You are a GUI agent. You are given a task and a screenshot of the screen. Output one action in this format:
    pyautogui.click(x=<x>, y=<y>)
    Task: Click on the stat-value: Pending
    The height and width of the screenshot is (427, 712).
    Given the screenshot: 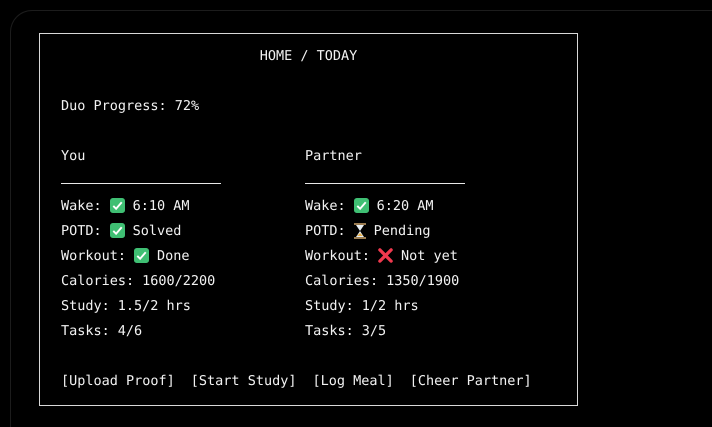 What is the action you would take?
    pyautogui.click(x=402, y=230)
    